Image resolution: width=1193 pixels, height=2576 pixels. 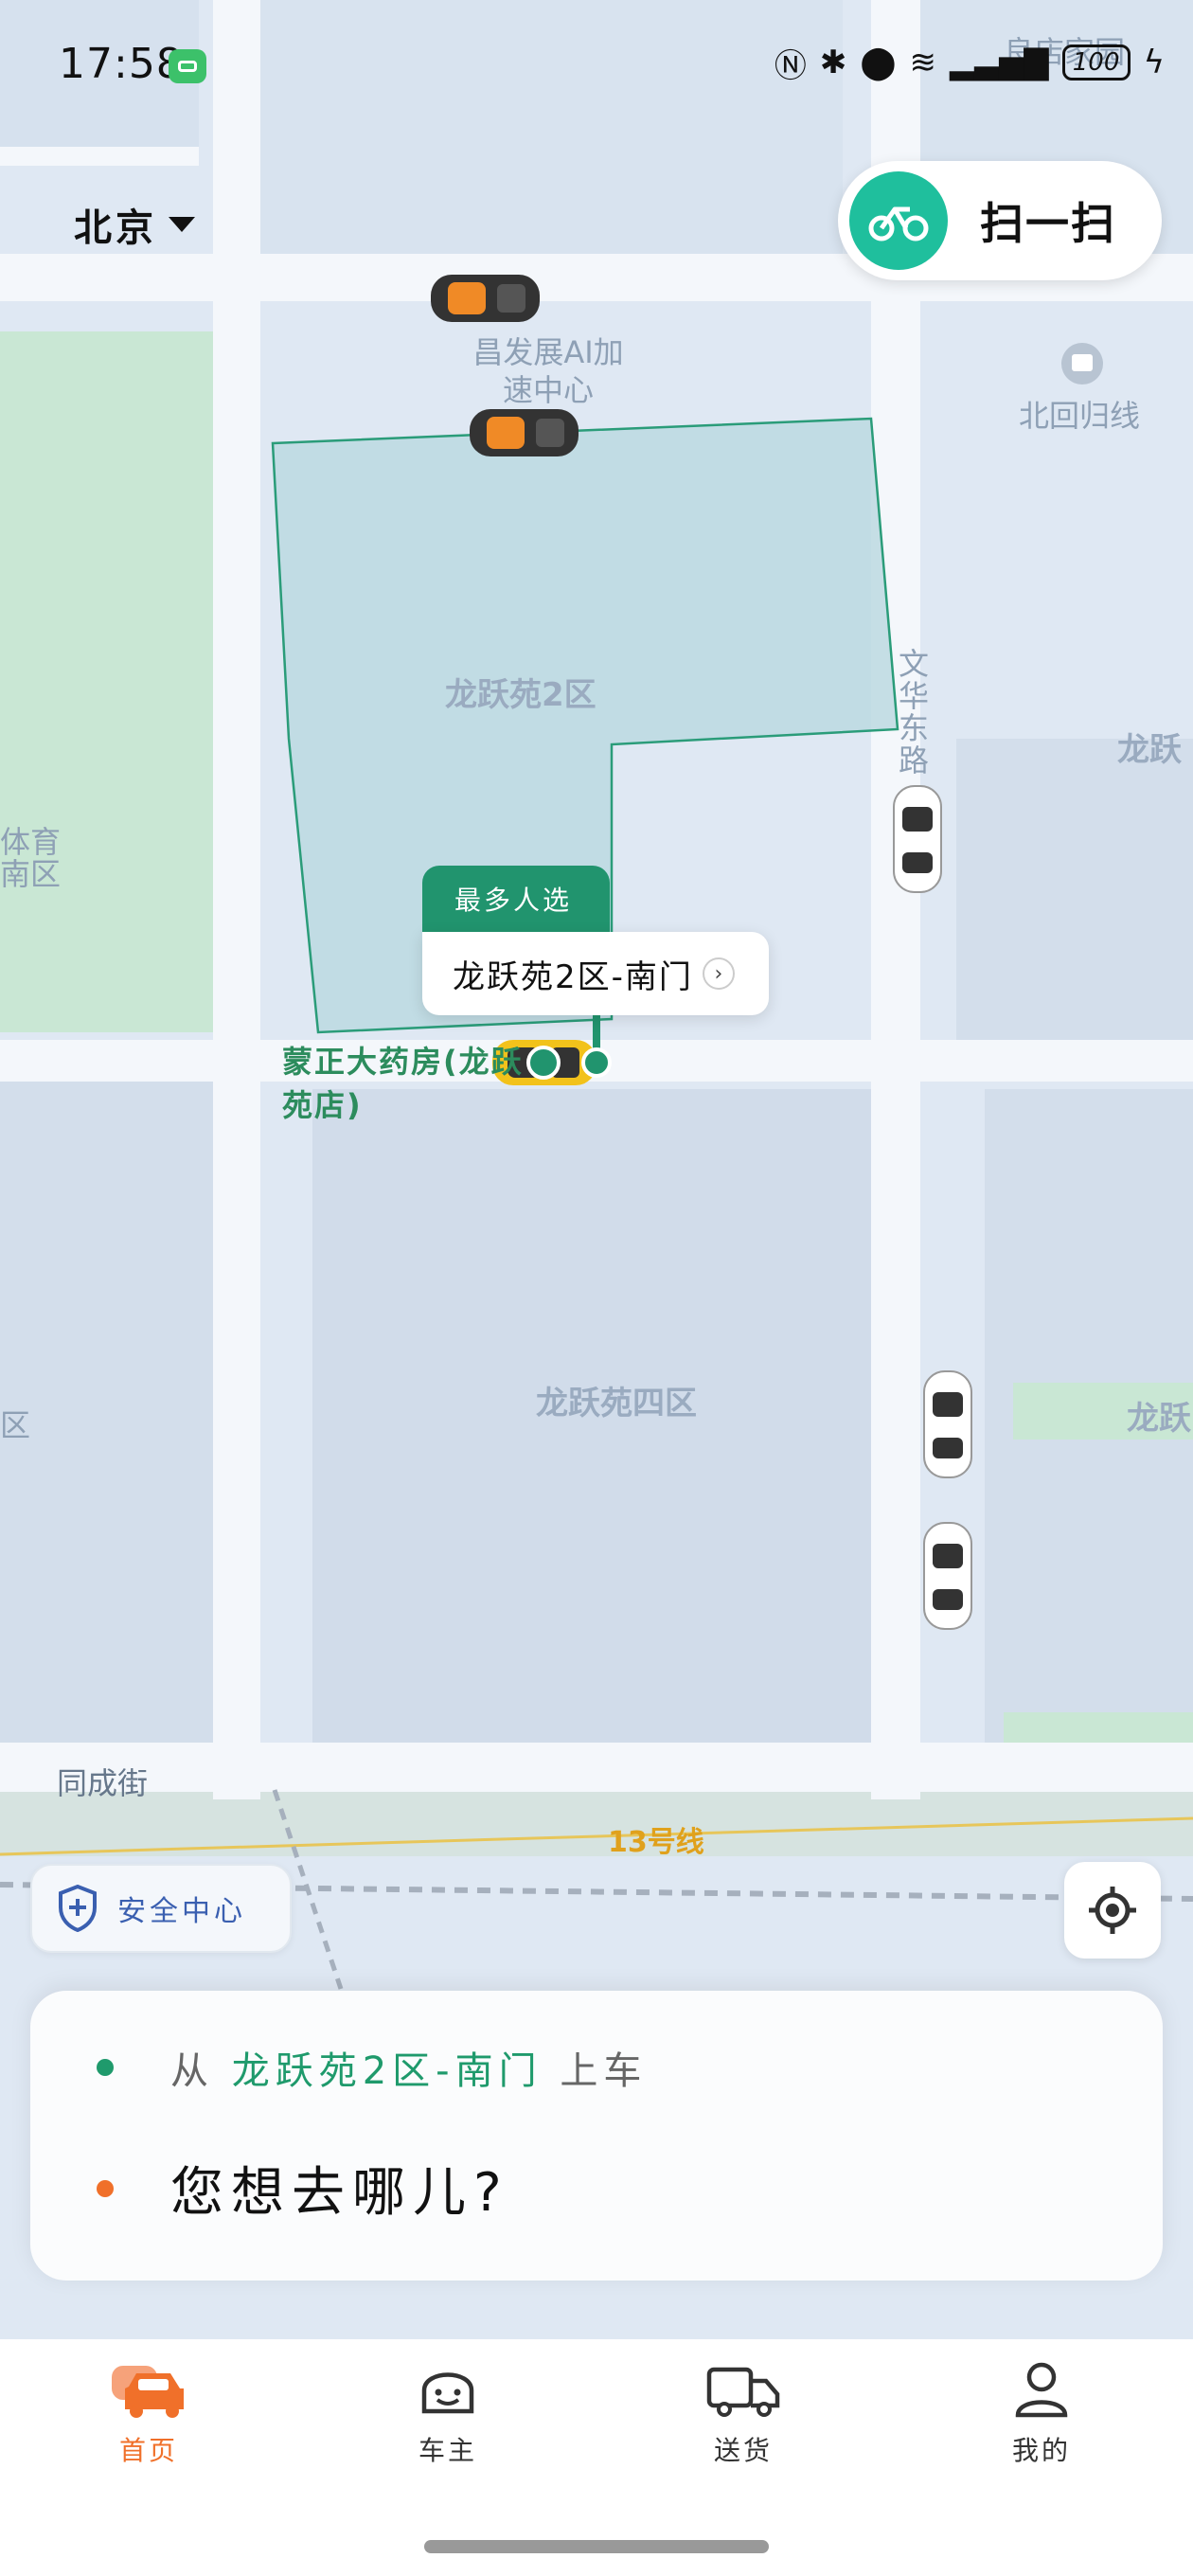 I want to click on shield-icon, so click(x=78, y=1908).